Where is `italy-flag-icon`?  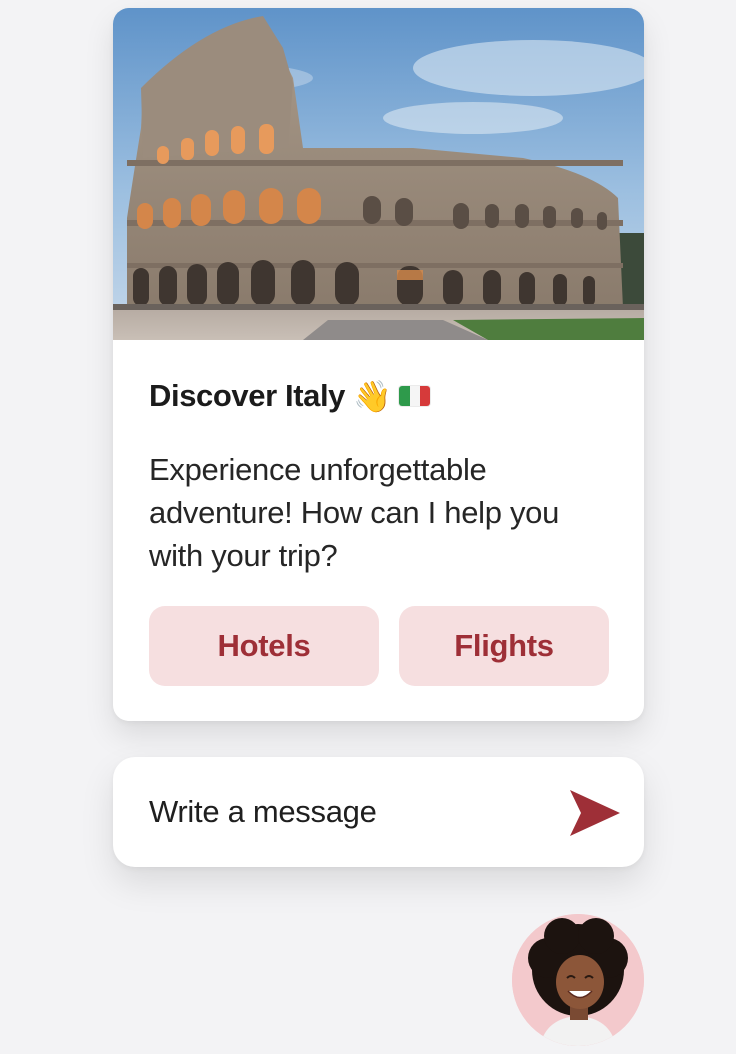 italy-flag-icon is located at coordinates (415, 396).